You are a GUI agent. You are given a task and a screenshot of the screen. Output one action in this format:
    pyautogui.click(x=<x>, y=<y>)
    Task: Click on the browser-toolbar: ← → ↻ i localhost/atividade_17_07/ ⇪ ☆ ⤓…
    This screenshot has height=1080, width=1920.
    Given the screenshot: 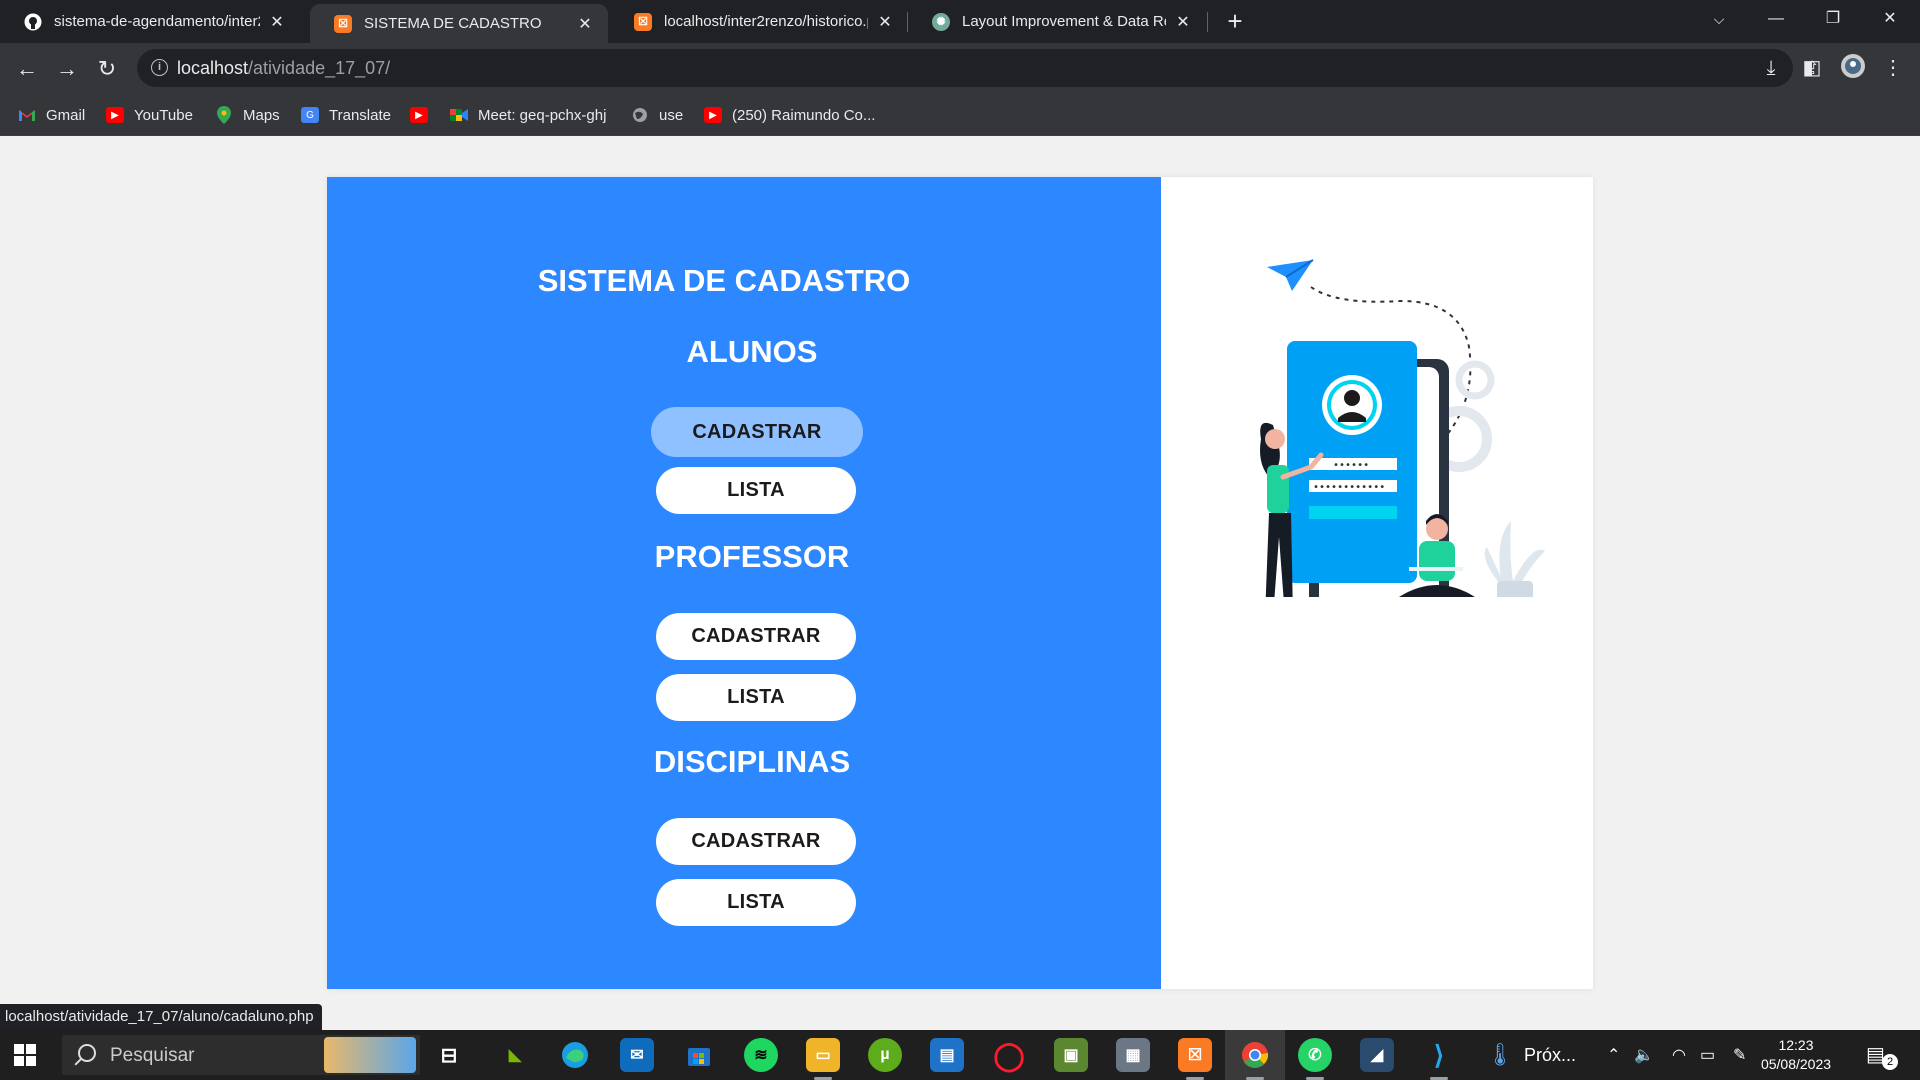 What is the action you would take?
    pyautogui.click(x=960, y=68)
    